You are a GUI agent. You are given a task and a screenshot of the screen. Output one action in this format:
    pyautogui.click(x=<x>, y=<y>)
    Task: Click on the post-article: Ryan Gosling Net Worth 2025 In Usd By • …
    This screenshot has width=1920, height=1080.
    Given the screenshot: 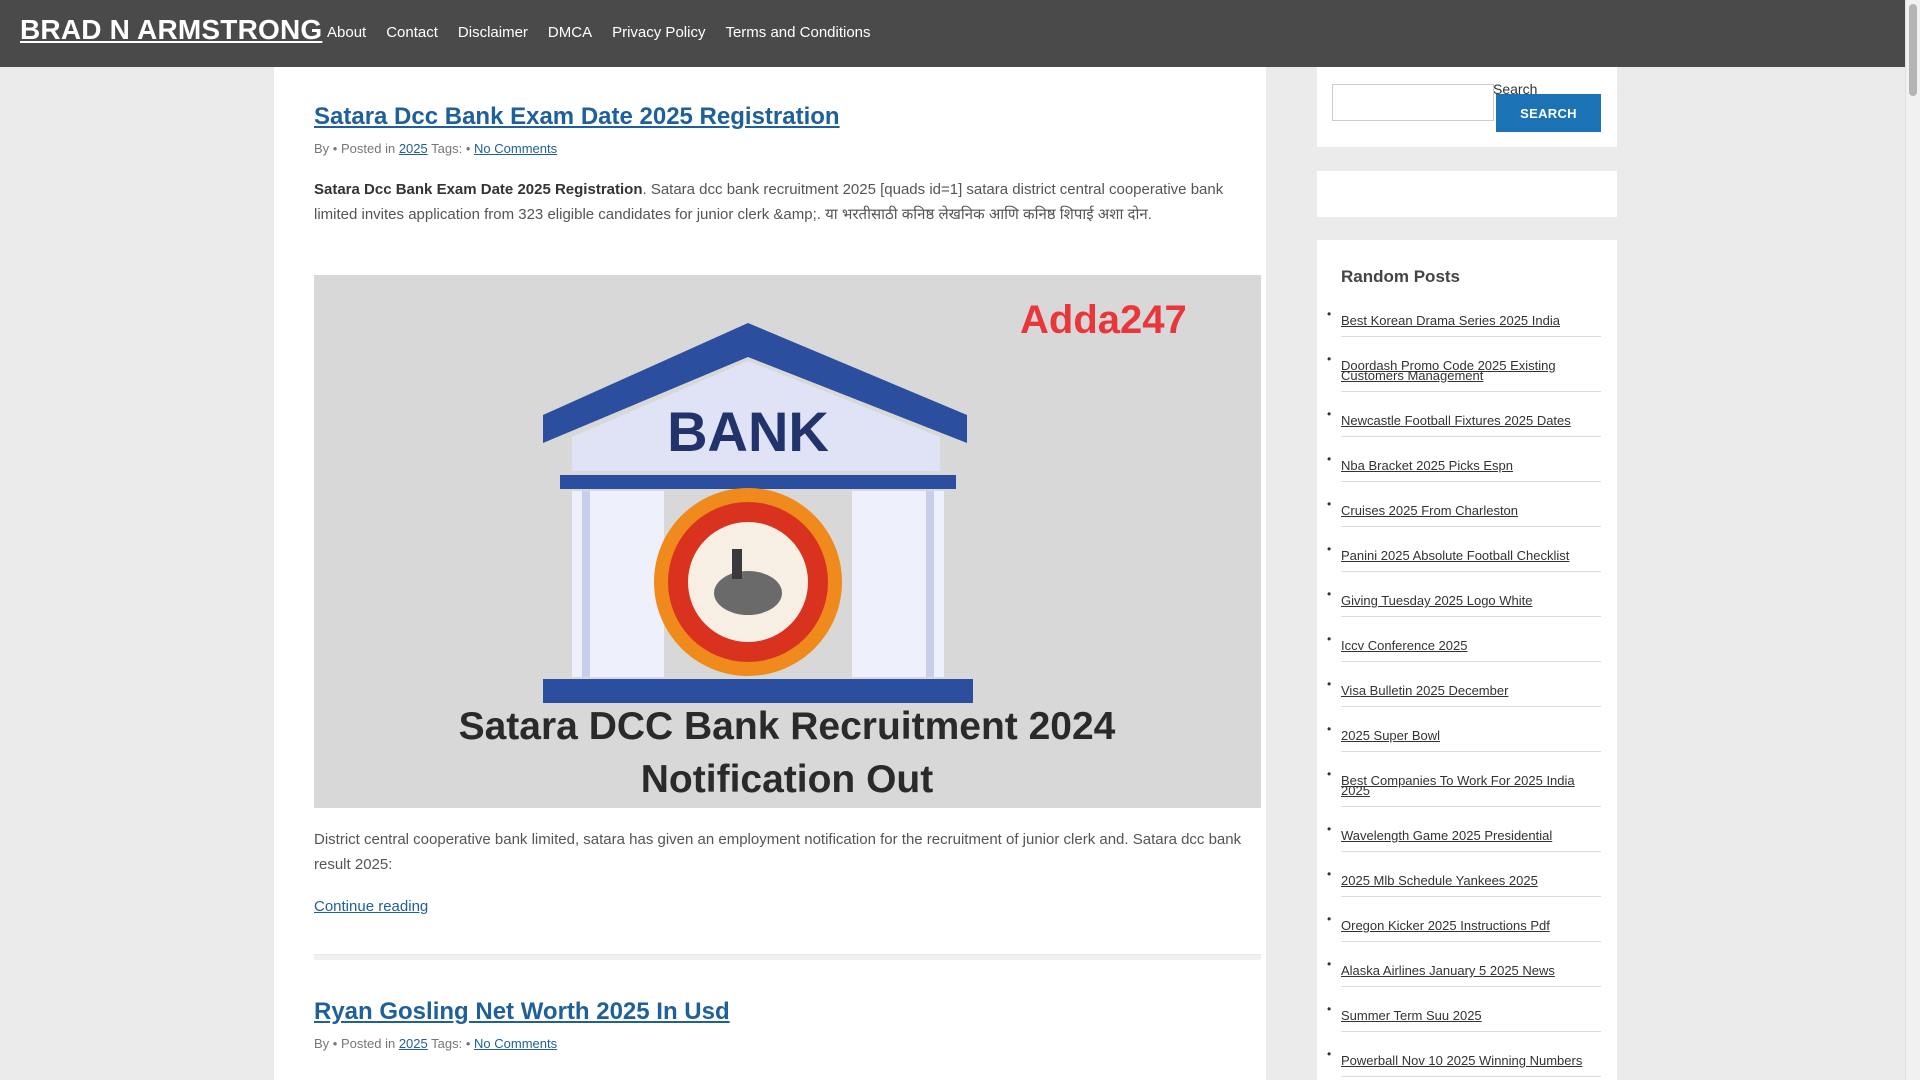 What is the action you would take?
    pyautogui.click(x=787, y=1024)
    